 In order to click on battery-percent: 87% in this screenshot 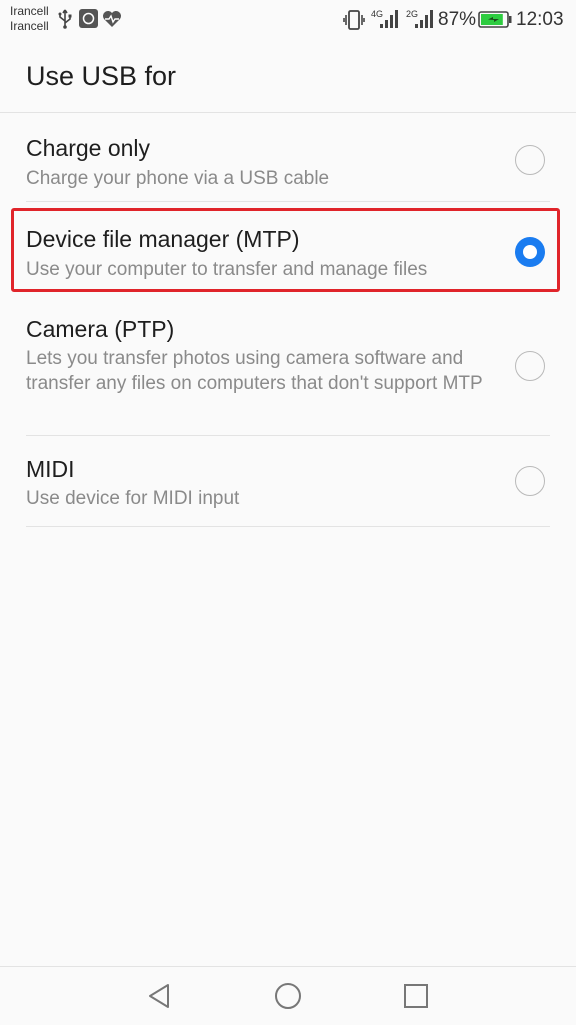, I will do `click(457, 19)`.